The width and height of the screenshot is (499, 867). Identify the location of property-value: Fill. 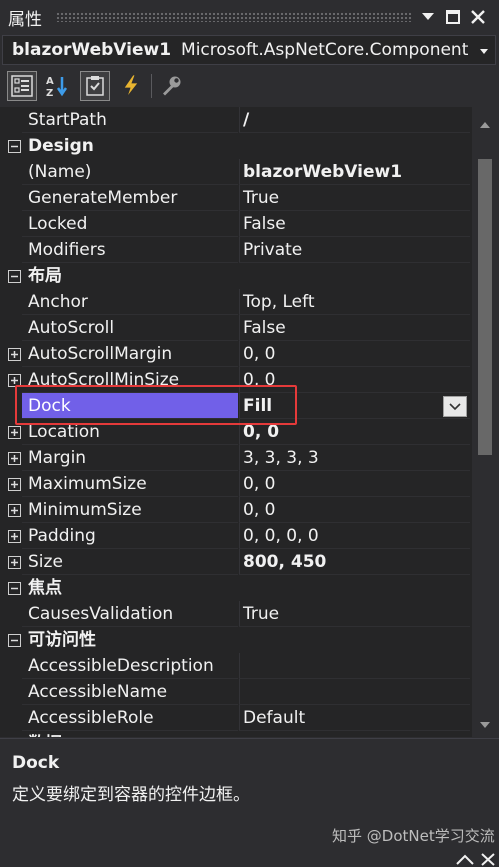
(354, 406).